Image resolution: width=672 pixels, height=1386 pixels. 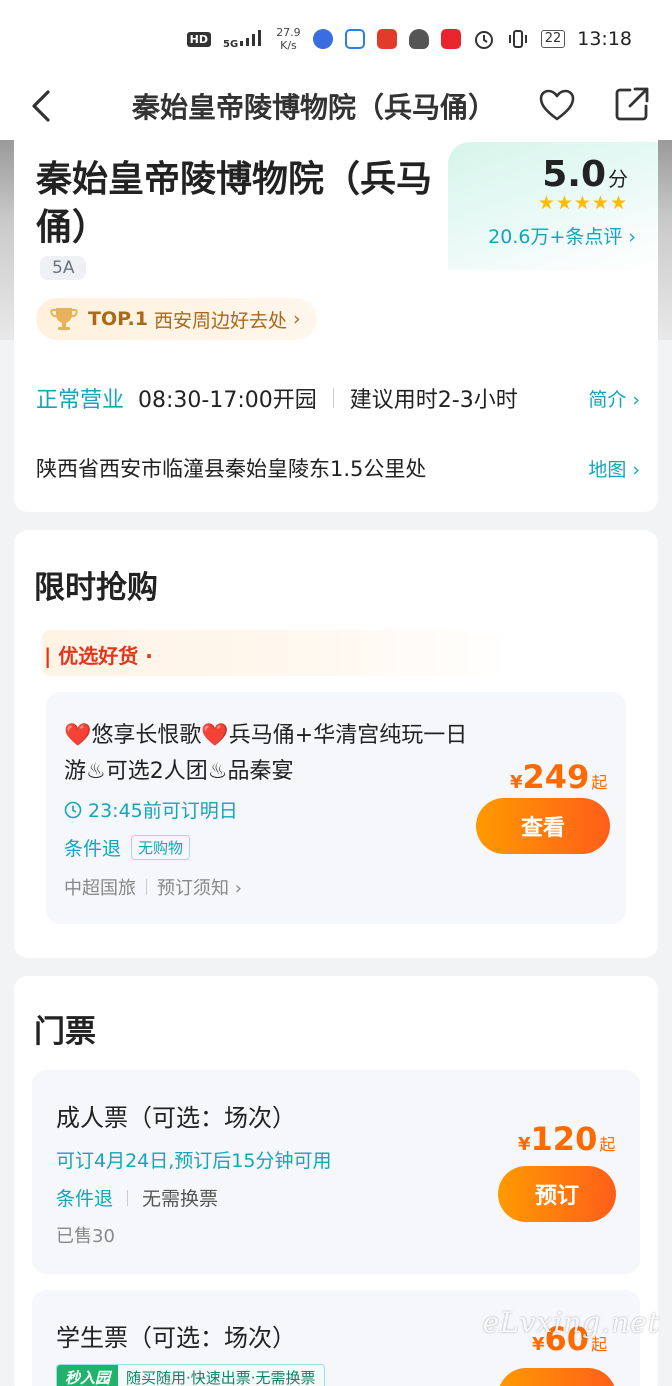 What do you see at coordinates (80, 400) in the screenshot?
I see `open-status: 正常营业` at bounding box center [80, 400].